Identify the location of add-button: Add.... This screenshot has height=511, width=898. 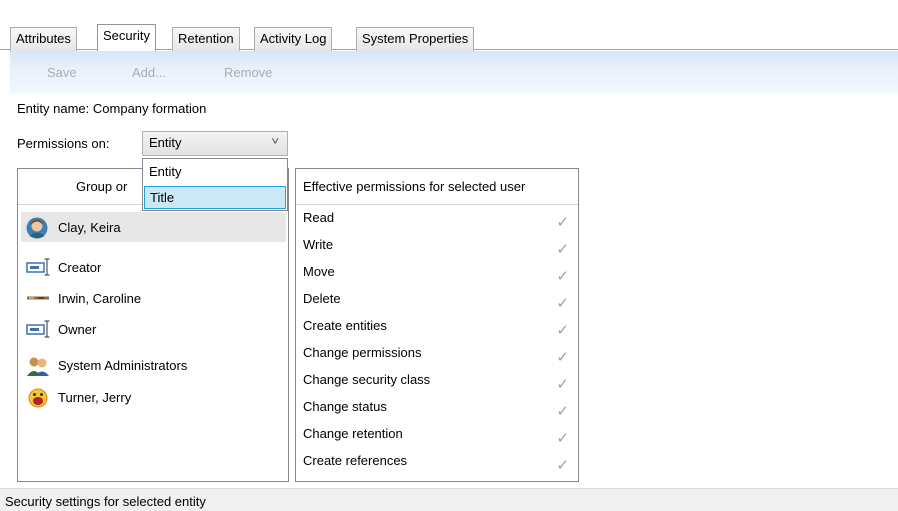
(149, 72).